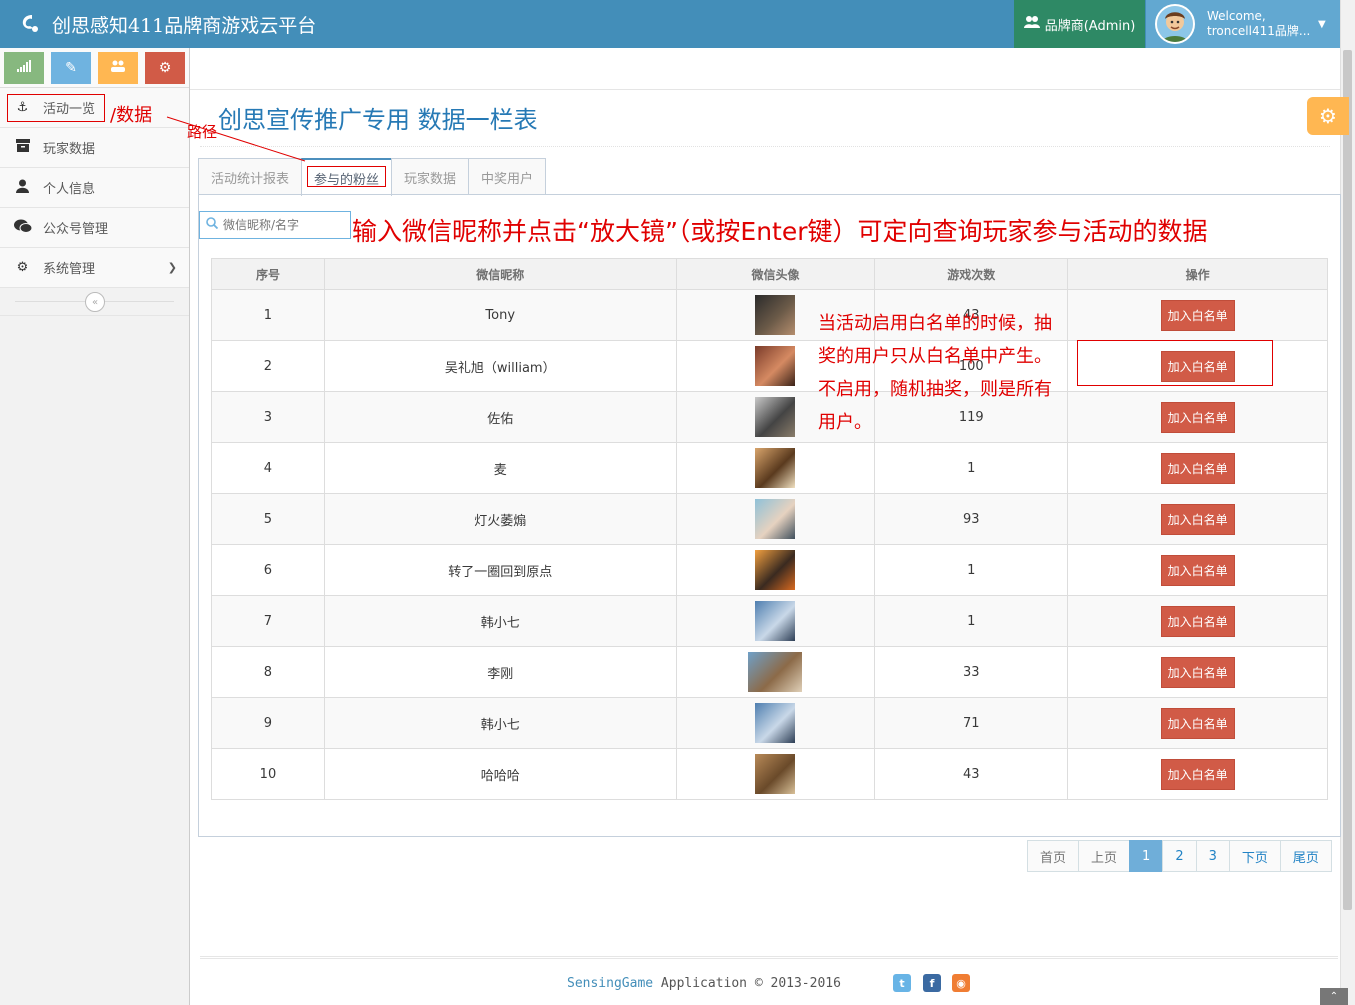 The height and width of the screenshot is (1005, 1355). I want to click on cell-nickname: 佐佑, so click(500, 417).